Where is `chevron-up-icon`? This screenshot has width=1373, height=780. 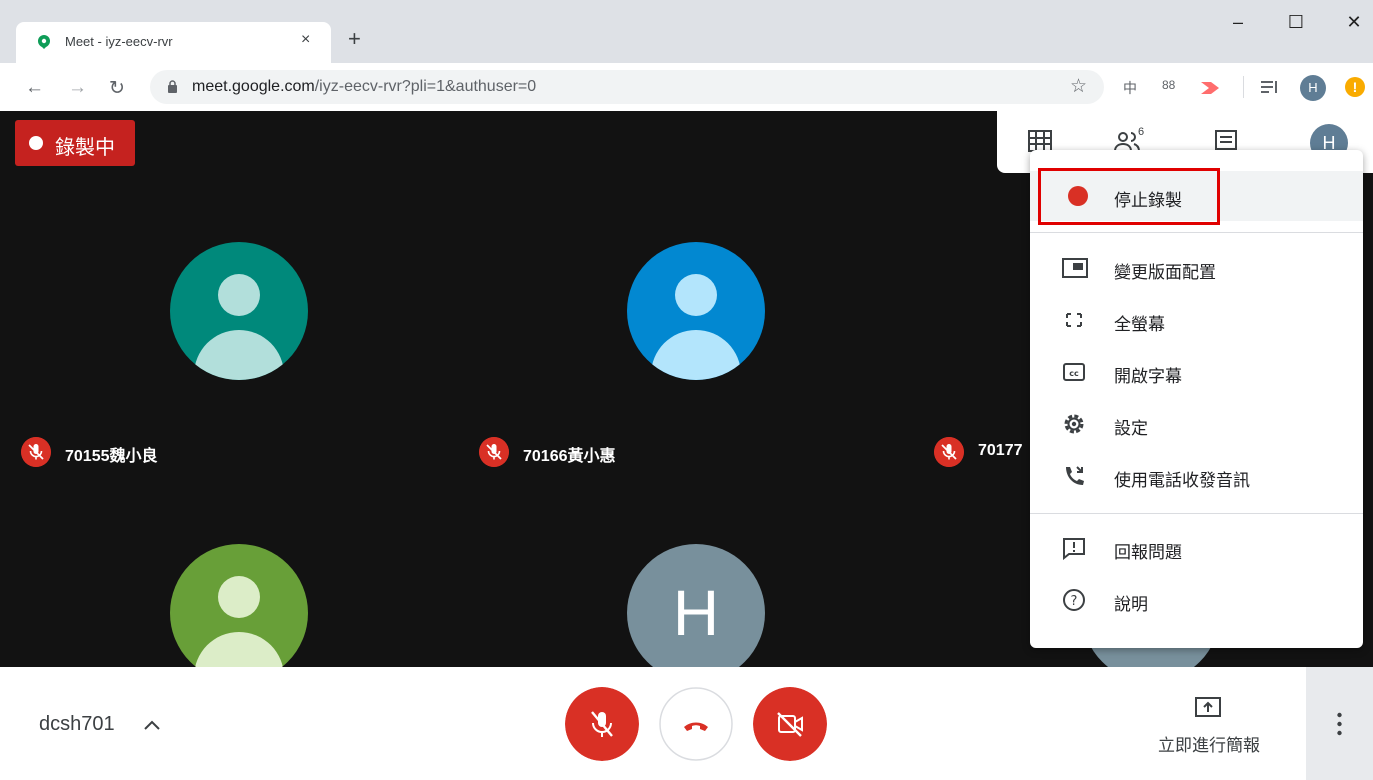 chevron-up-icon is located at coordinates (152, 725).